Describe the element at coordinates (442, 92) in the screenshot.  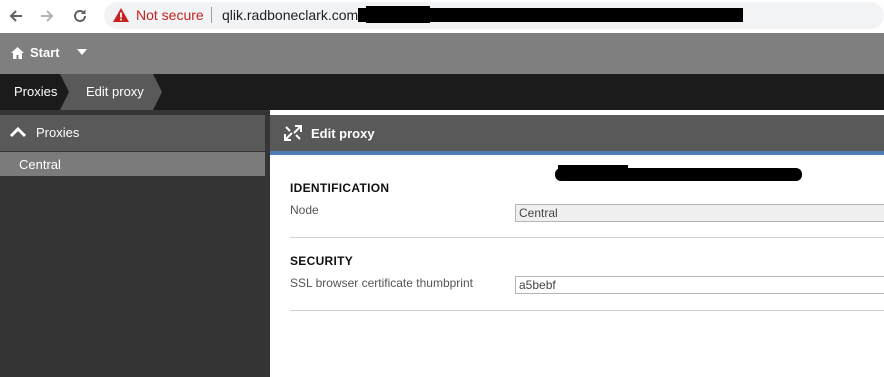
I see `breadcrumb: Proxies Edit proxy` at that location.